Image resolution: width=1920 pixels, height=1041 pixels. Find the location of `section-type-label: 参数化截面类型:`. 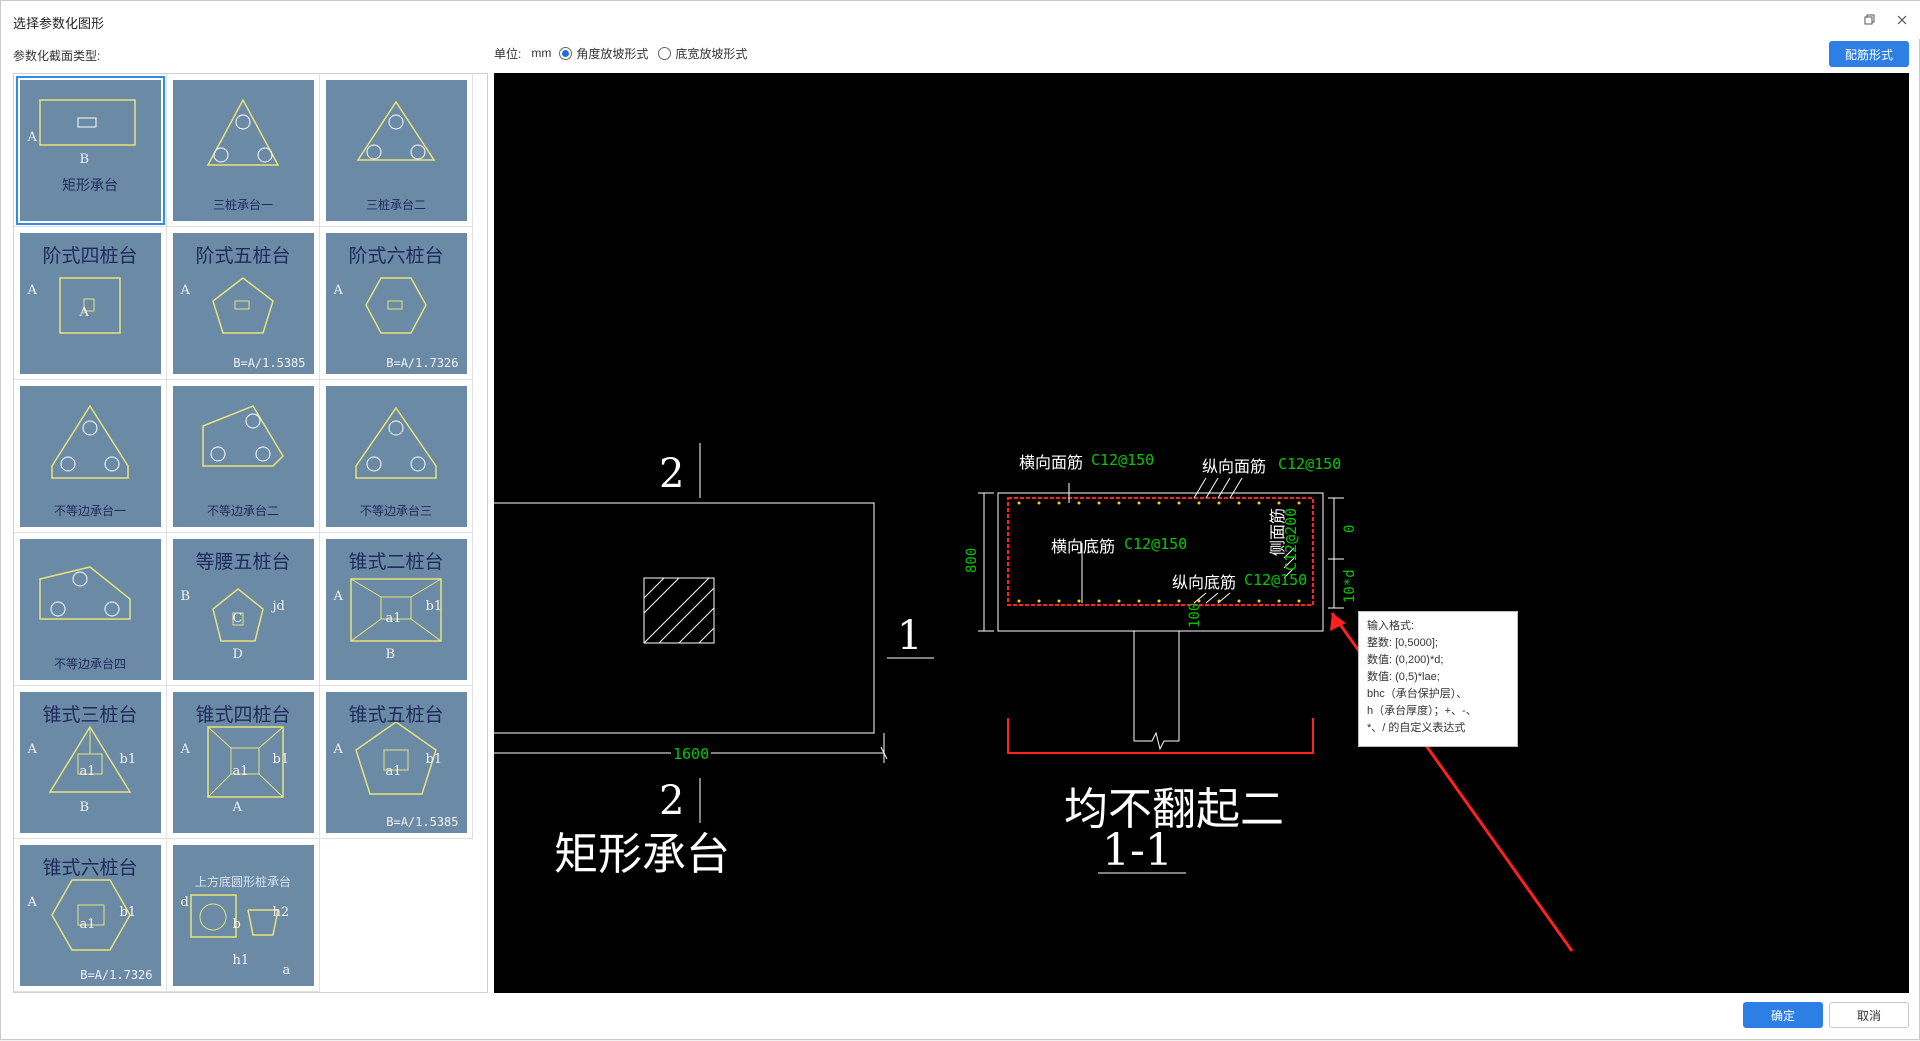

section-type-label: 参数化截面类型: is located at coordinates (57, 56).